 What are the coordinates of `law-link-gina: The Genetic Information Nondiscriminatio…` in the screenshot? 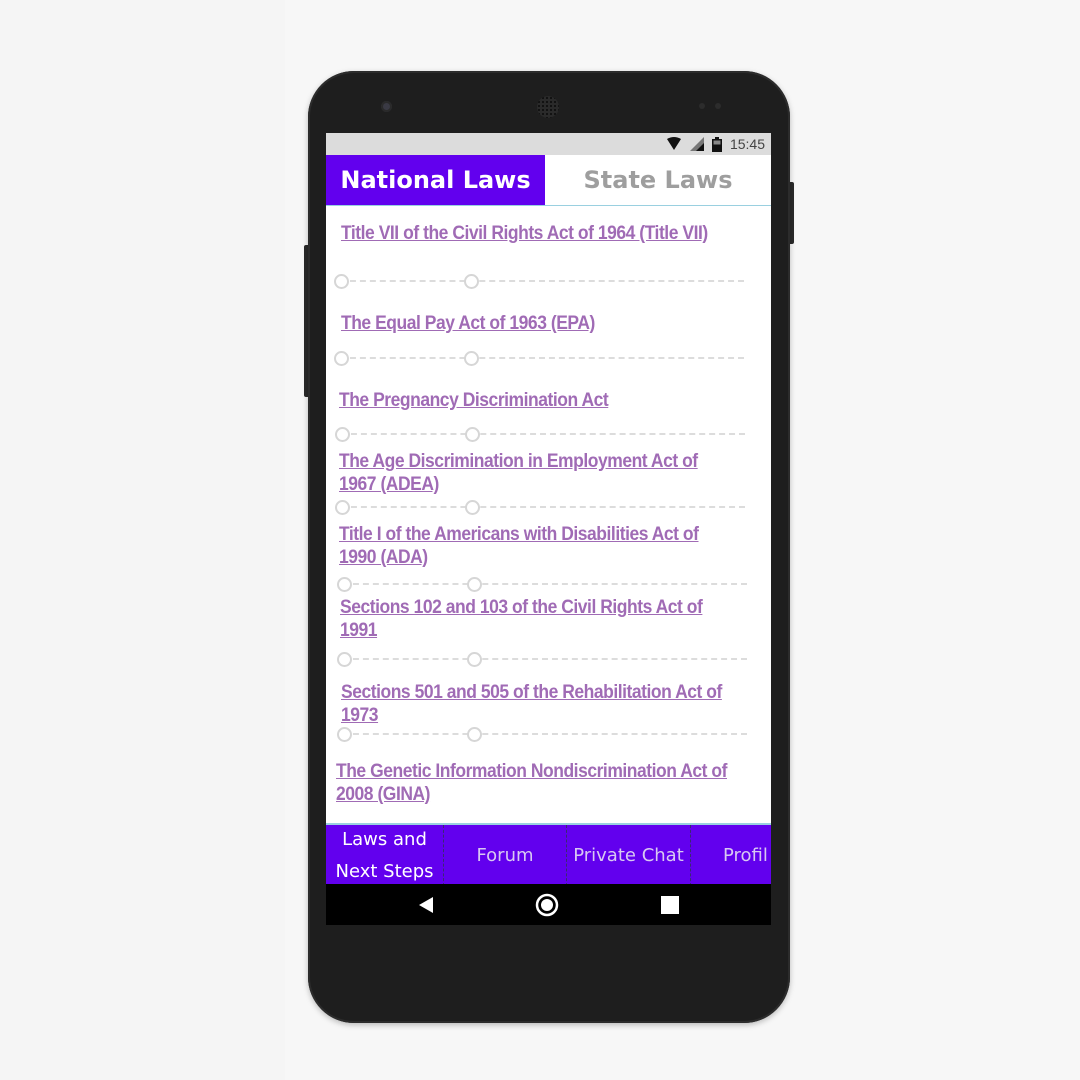 It's located at (531, 783).